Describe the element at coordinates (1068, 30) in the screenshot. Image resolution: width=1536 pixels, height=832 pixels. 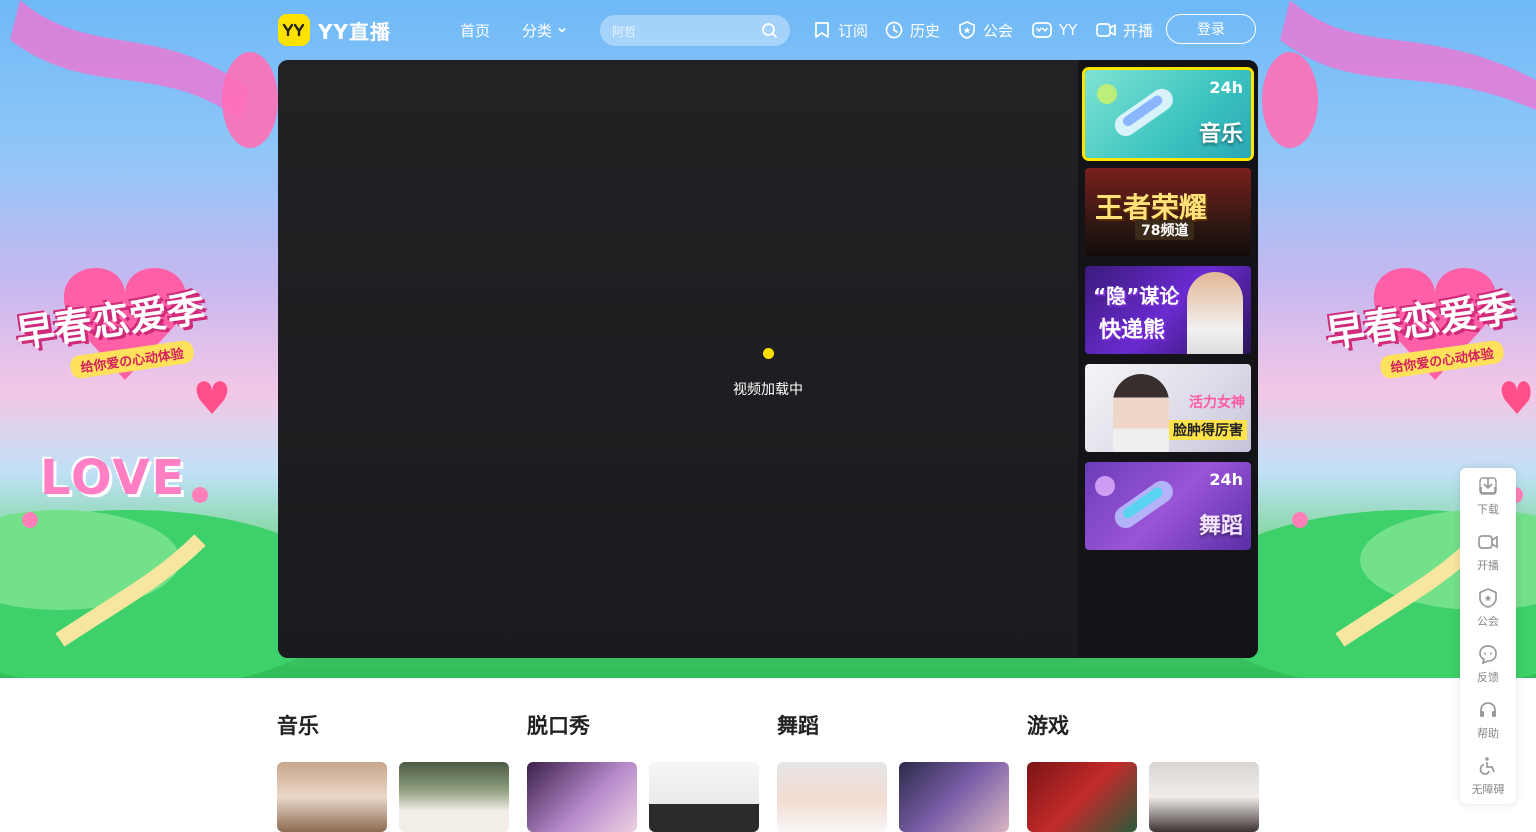
I see `nav-yy-label: YY` at that location.